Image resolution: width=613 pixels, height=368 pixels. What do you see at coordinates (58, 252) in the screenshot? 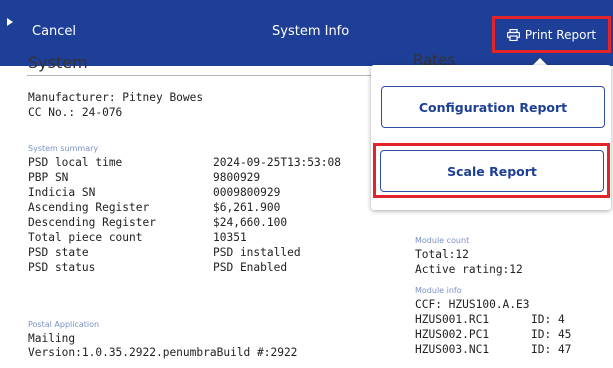
I see `summary-key: PSD state` at bounding box center [58, 252].